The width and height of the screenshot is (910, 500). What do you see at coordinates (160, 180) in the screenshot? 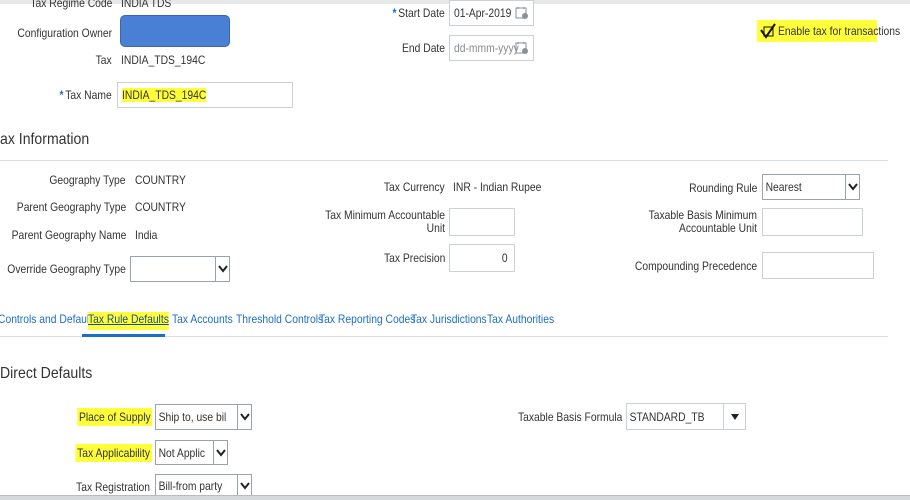
I see `geography-type-value: COUNTRY` at bounding box center [160, 180].